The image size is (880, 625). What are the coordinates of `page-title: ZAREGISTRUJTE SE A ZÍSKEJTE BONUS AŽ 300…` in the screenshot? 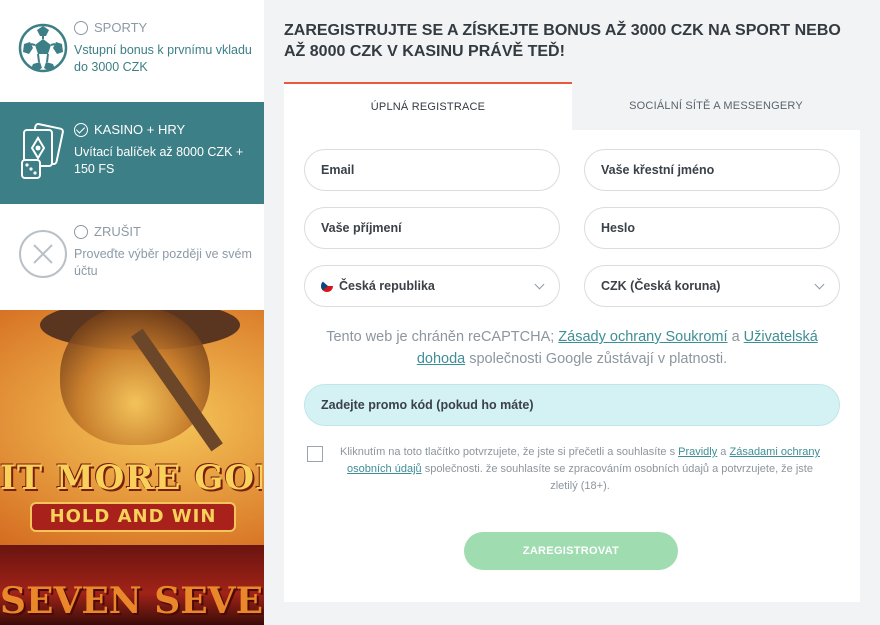 It's located at (562, 41).